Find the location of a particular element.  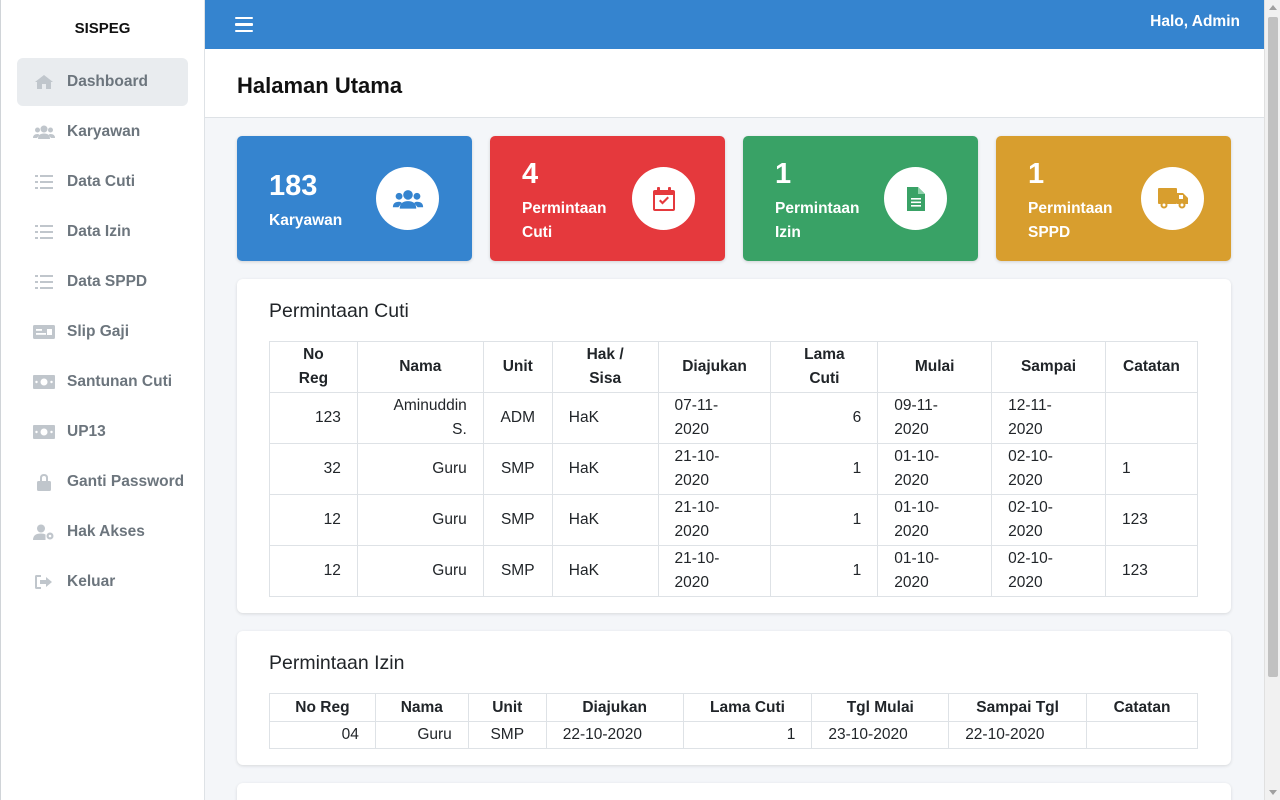

cell-noreg: 123 is located at coordinates (313, 418).